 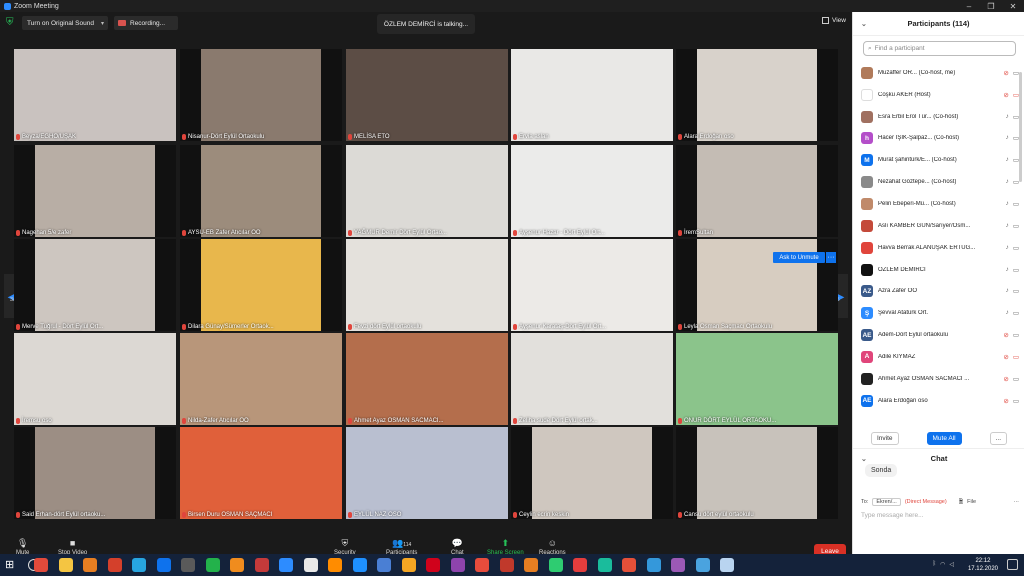 What do you see at coordinates (65, 23) in the screenshot?
I see `original-sound-button: Turn on Original Sound ▾` at bounding box center [65, 23].